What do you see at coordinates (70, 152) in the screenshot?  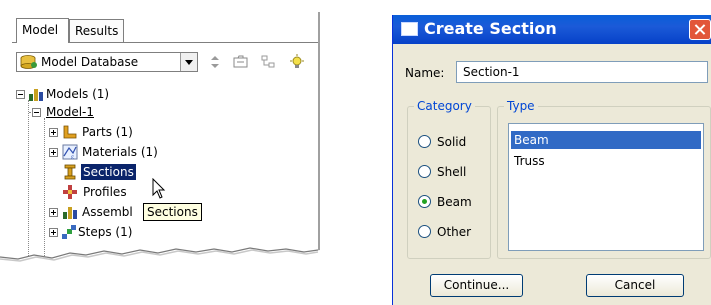 I see `materials-icon: ε` at bounding box center [70, 152].